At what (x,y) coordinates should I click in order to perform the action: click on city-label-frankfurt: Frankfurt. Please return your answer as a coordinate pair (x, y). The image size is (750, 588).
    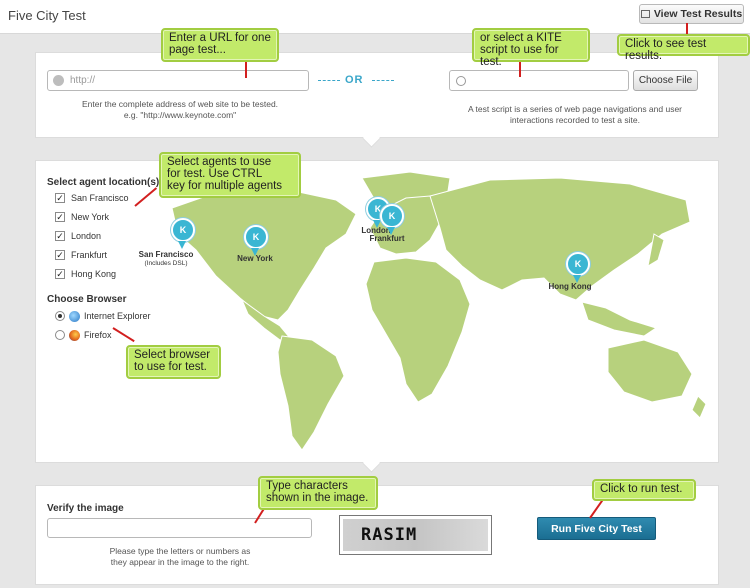
    Looking at the image, I should click on (387, 238).